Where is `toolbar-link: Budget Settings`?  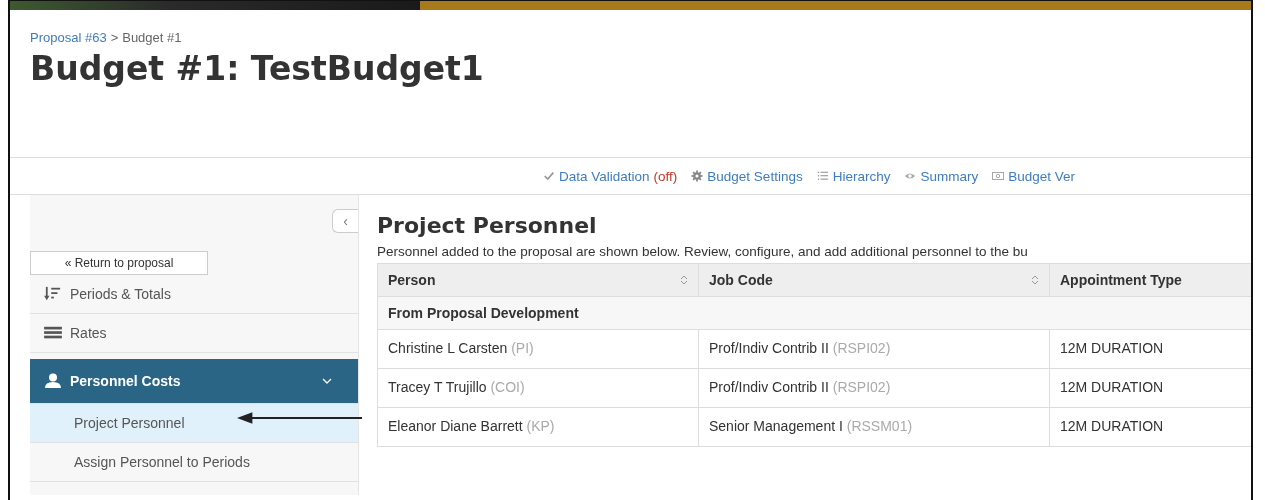 toolbar-link: Budget Settings is located at coordinates (755, 176).